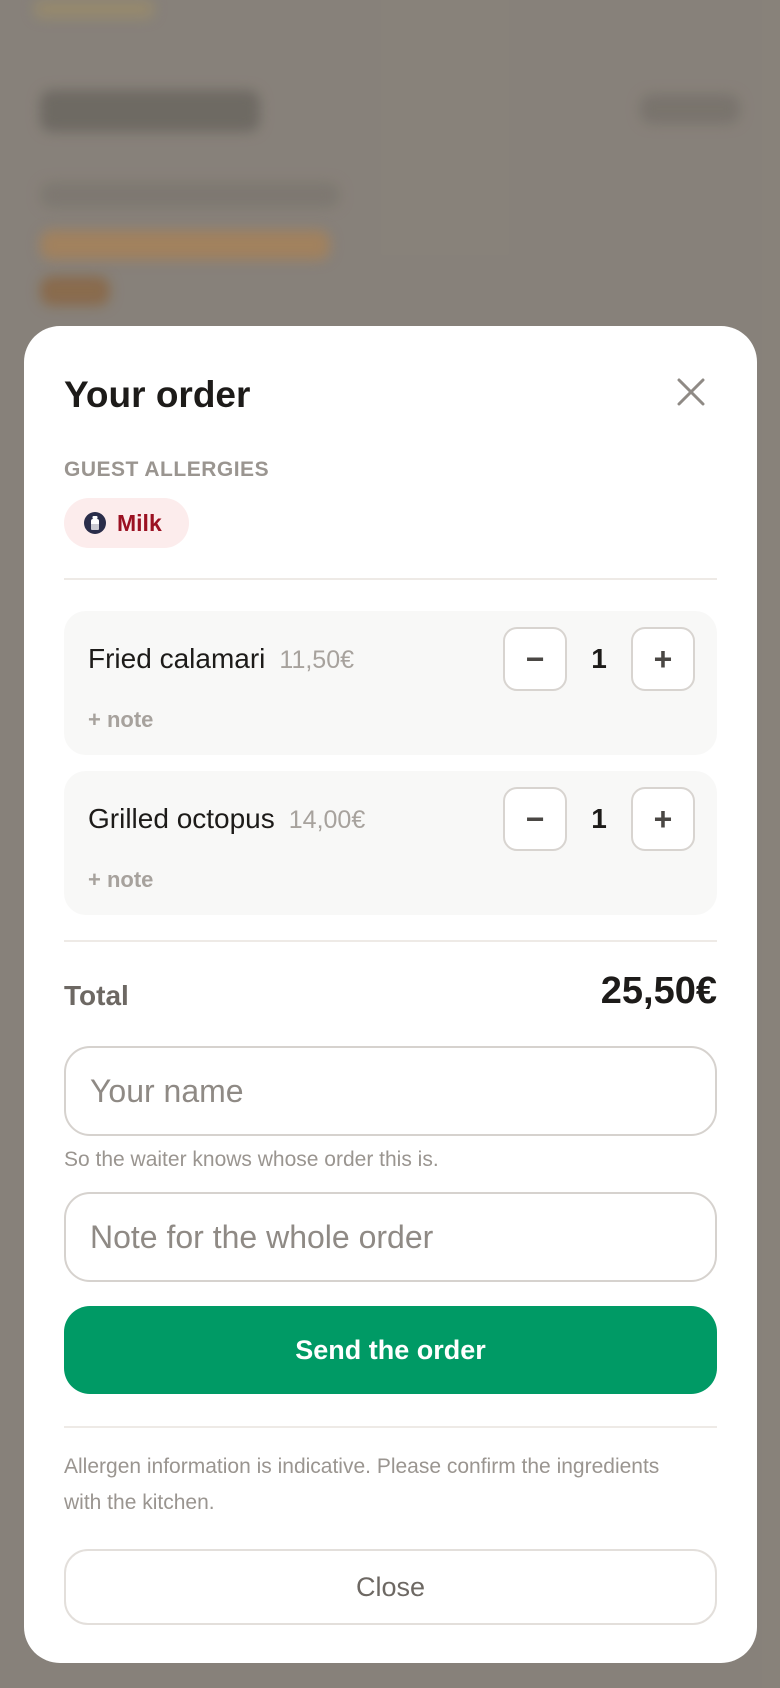  What do you see at coordinates (390, 1587) in the screenshot?
I see `close-button: Close` at bounding box center [390, 1587].